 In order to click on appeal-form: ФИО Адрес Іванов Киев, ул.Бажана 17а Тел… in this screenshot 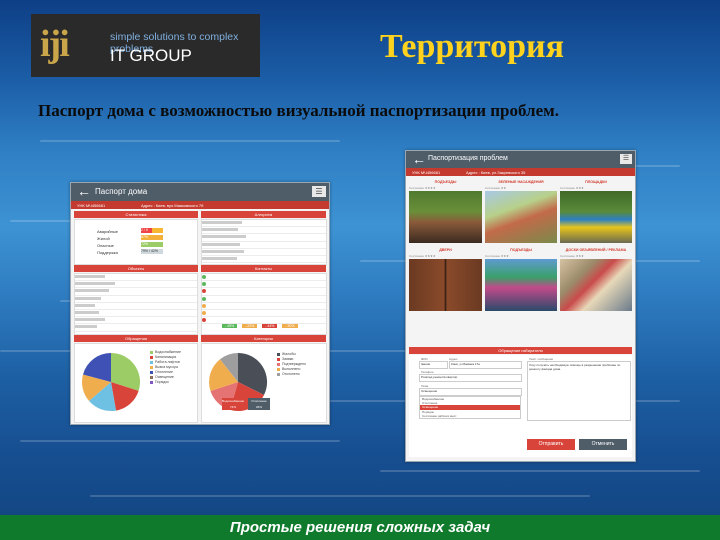, I will do `click(520, 406)`.